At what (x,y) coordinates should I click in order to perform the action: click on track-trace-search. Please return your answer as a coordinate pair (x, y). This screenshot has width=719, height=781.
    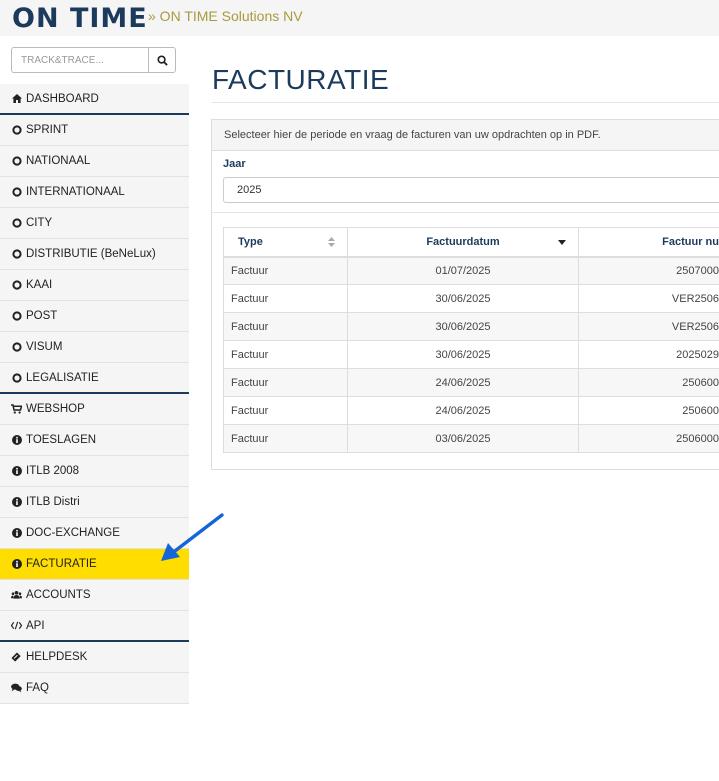
    Looking at the image, I should click on (93, 60).